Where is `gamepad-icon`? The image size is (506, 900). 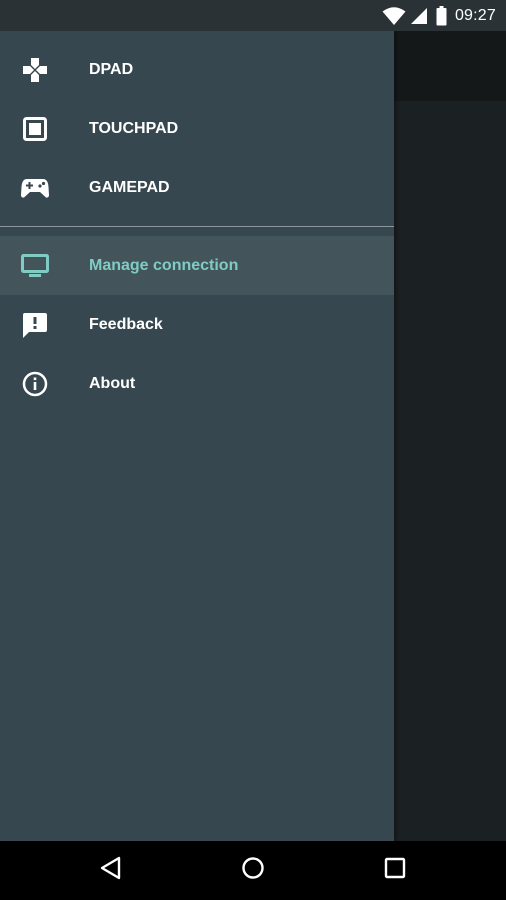 gamepad-icon is located at coordinates (35, 188).